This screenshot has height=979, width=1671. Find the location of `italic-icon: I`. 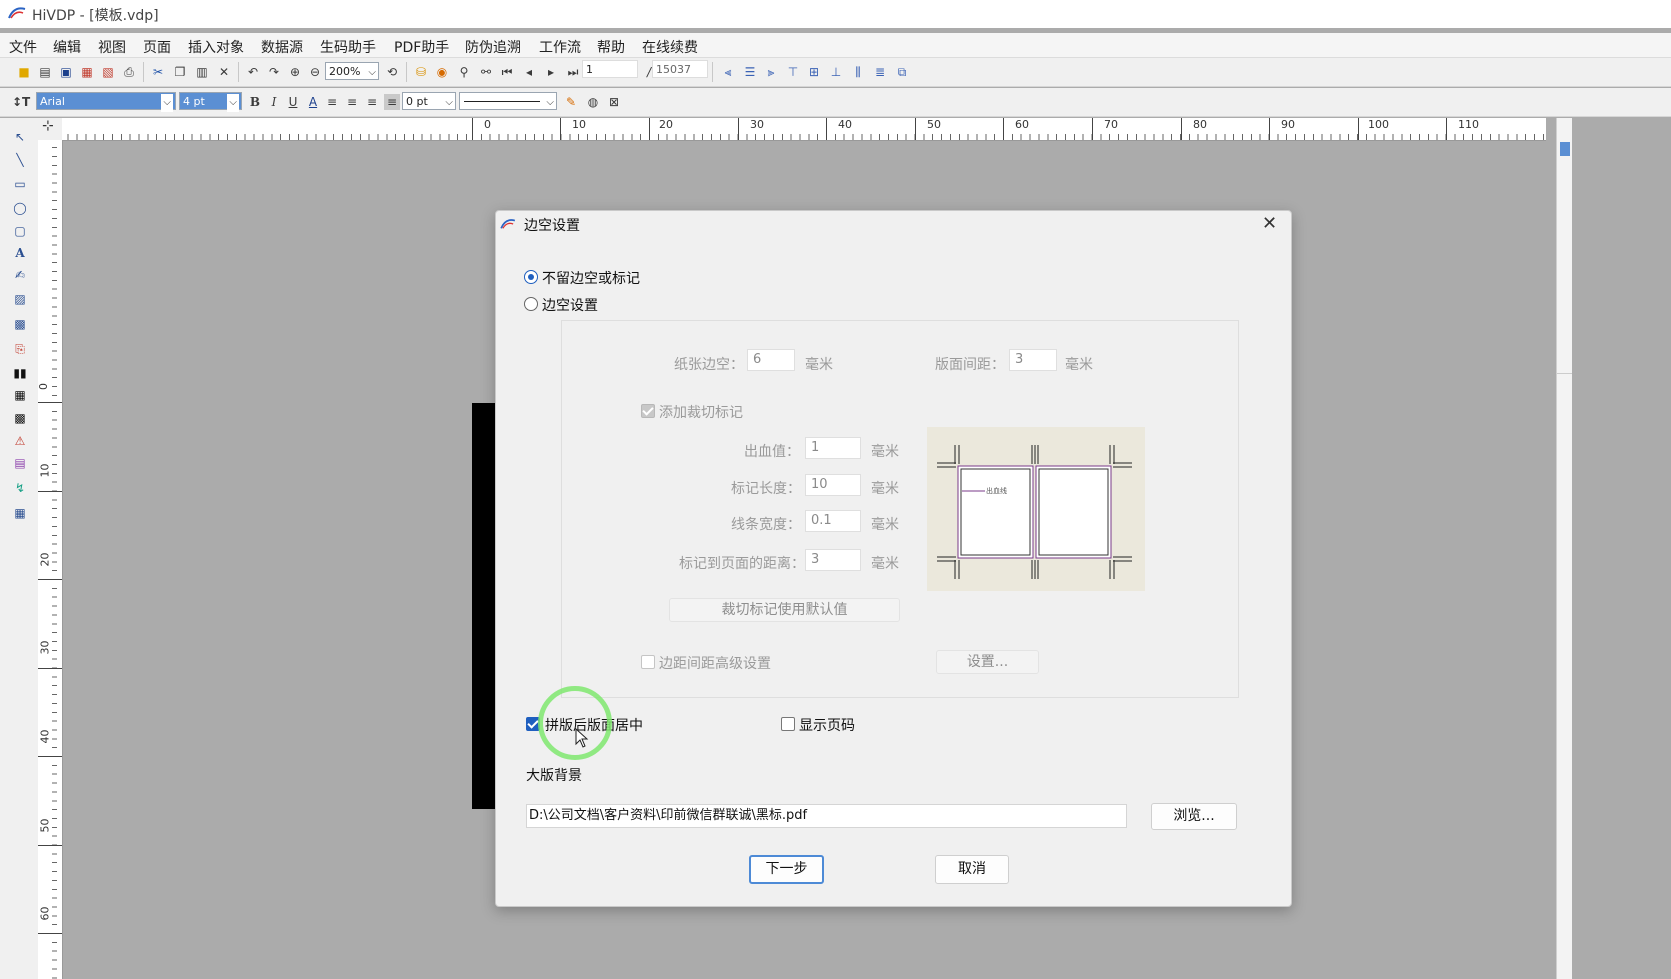

italic-icon: I is located at coordinates (274, 102).